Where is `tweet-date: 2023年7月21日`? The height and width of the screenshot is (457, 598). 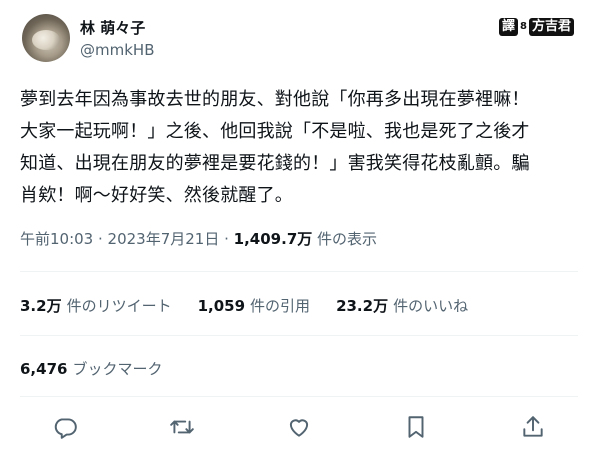
tweet-date: 2023年7月21日 is located at coordinates (164, 239).